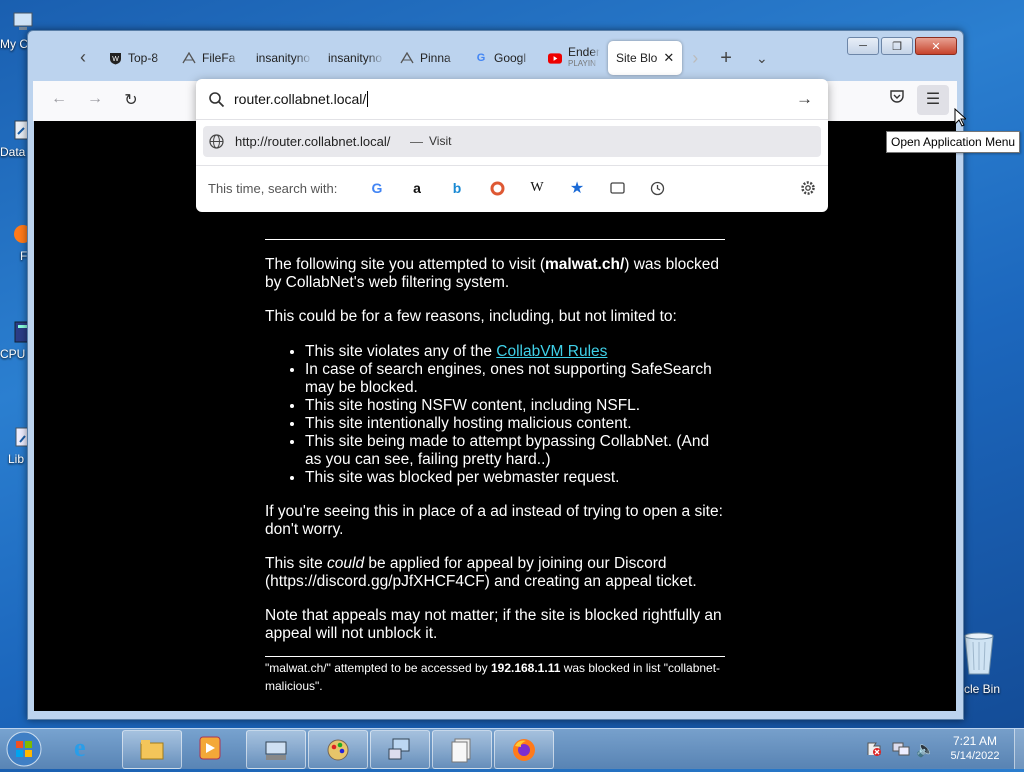 This screenshot has height=772, width=1024. What do you see at coordinates (933, 100) in the screenshot?
I see `application-menu-button: ☰` at bounding box center [933, 100].